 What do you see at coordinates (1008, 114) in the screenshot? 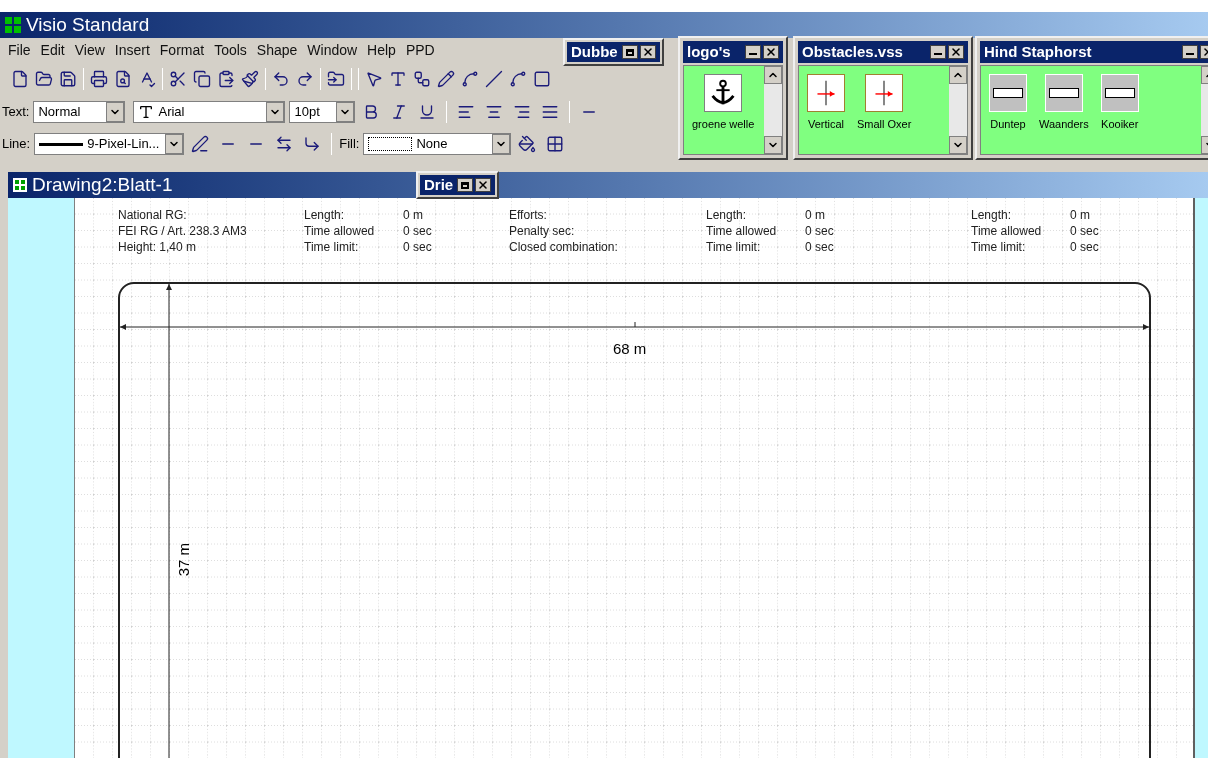
I see `stencil-master: Duntep` at bounding box center [1008, 114].